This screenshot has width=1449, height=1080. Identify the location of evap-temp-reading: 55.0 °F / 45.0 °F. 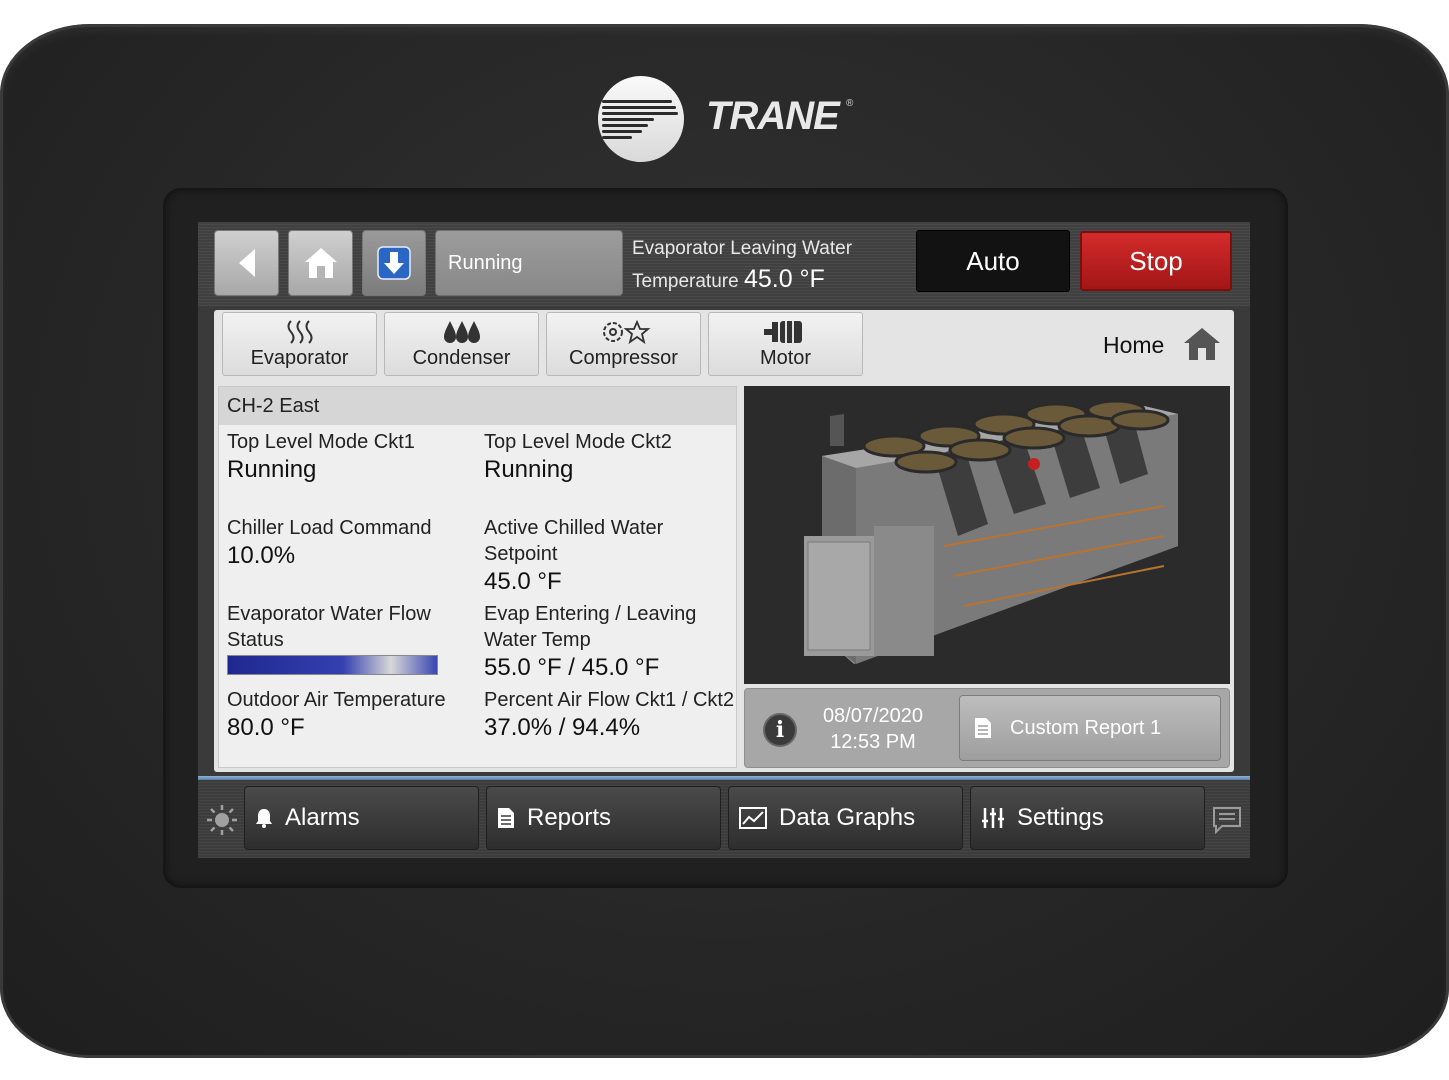
(572, 667).